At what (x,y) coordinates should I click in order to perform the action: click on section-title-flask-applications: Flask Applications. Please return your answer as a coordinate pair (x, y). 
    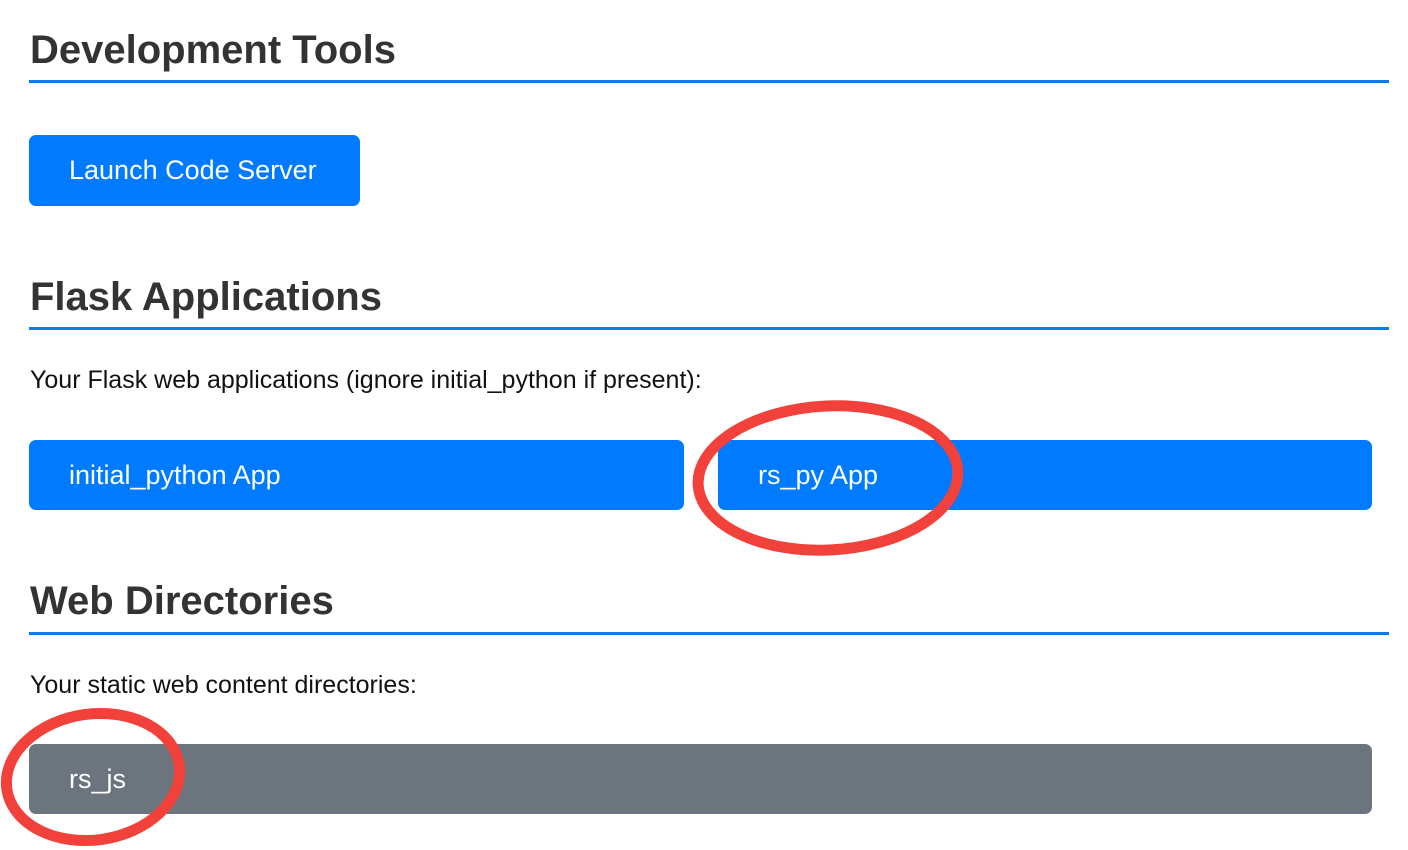
    Looking at the image, I should click on (206, 297).